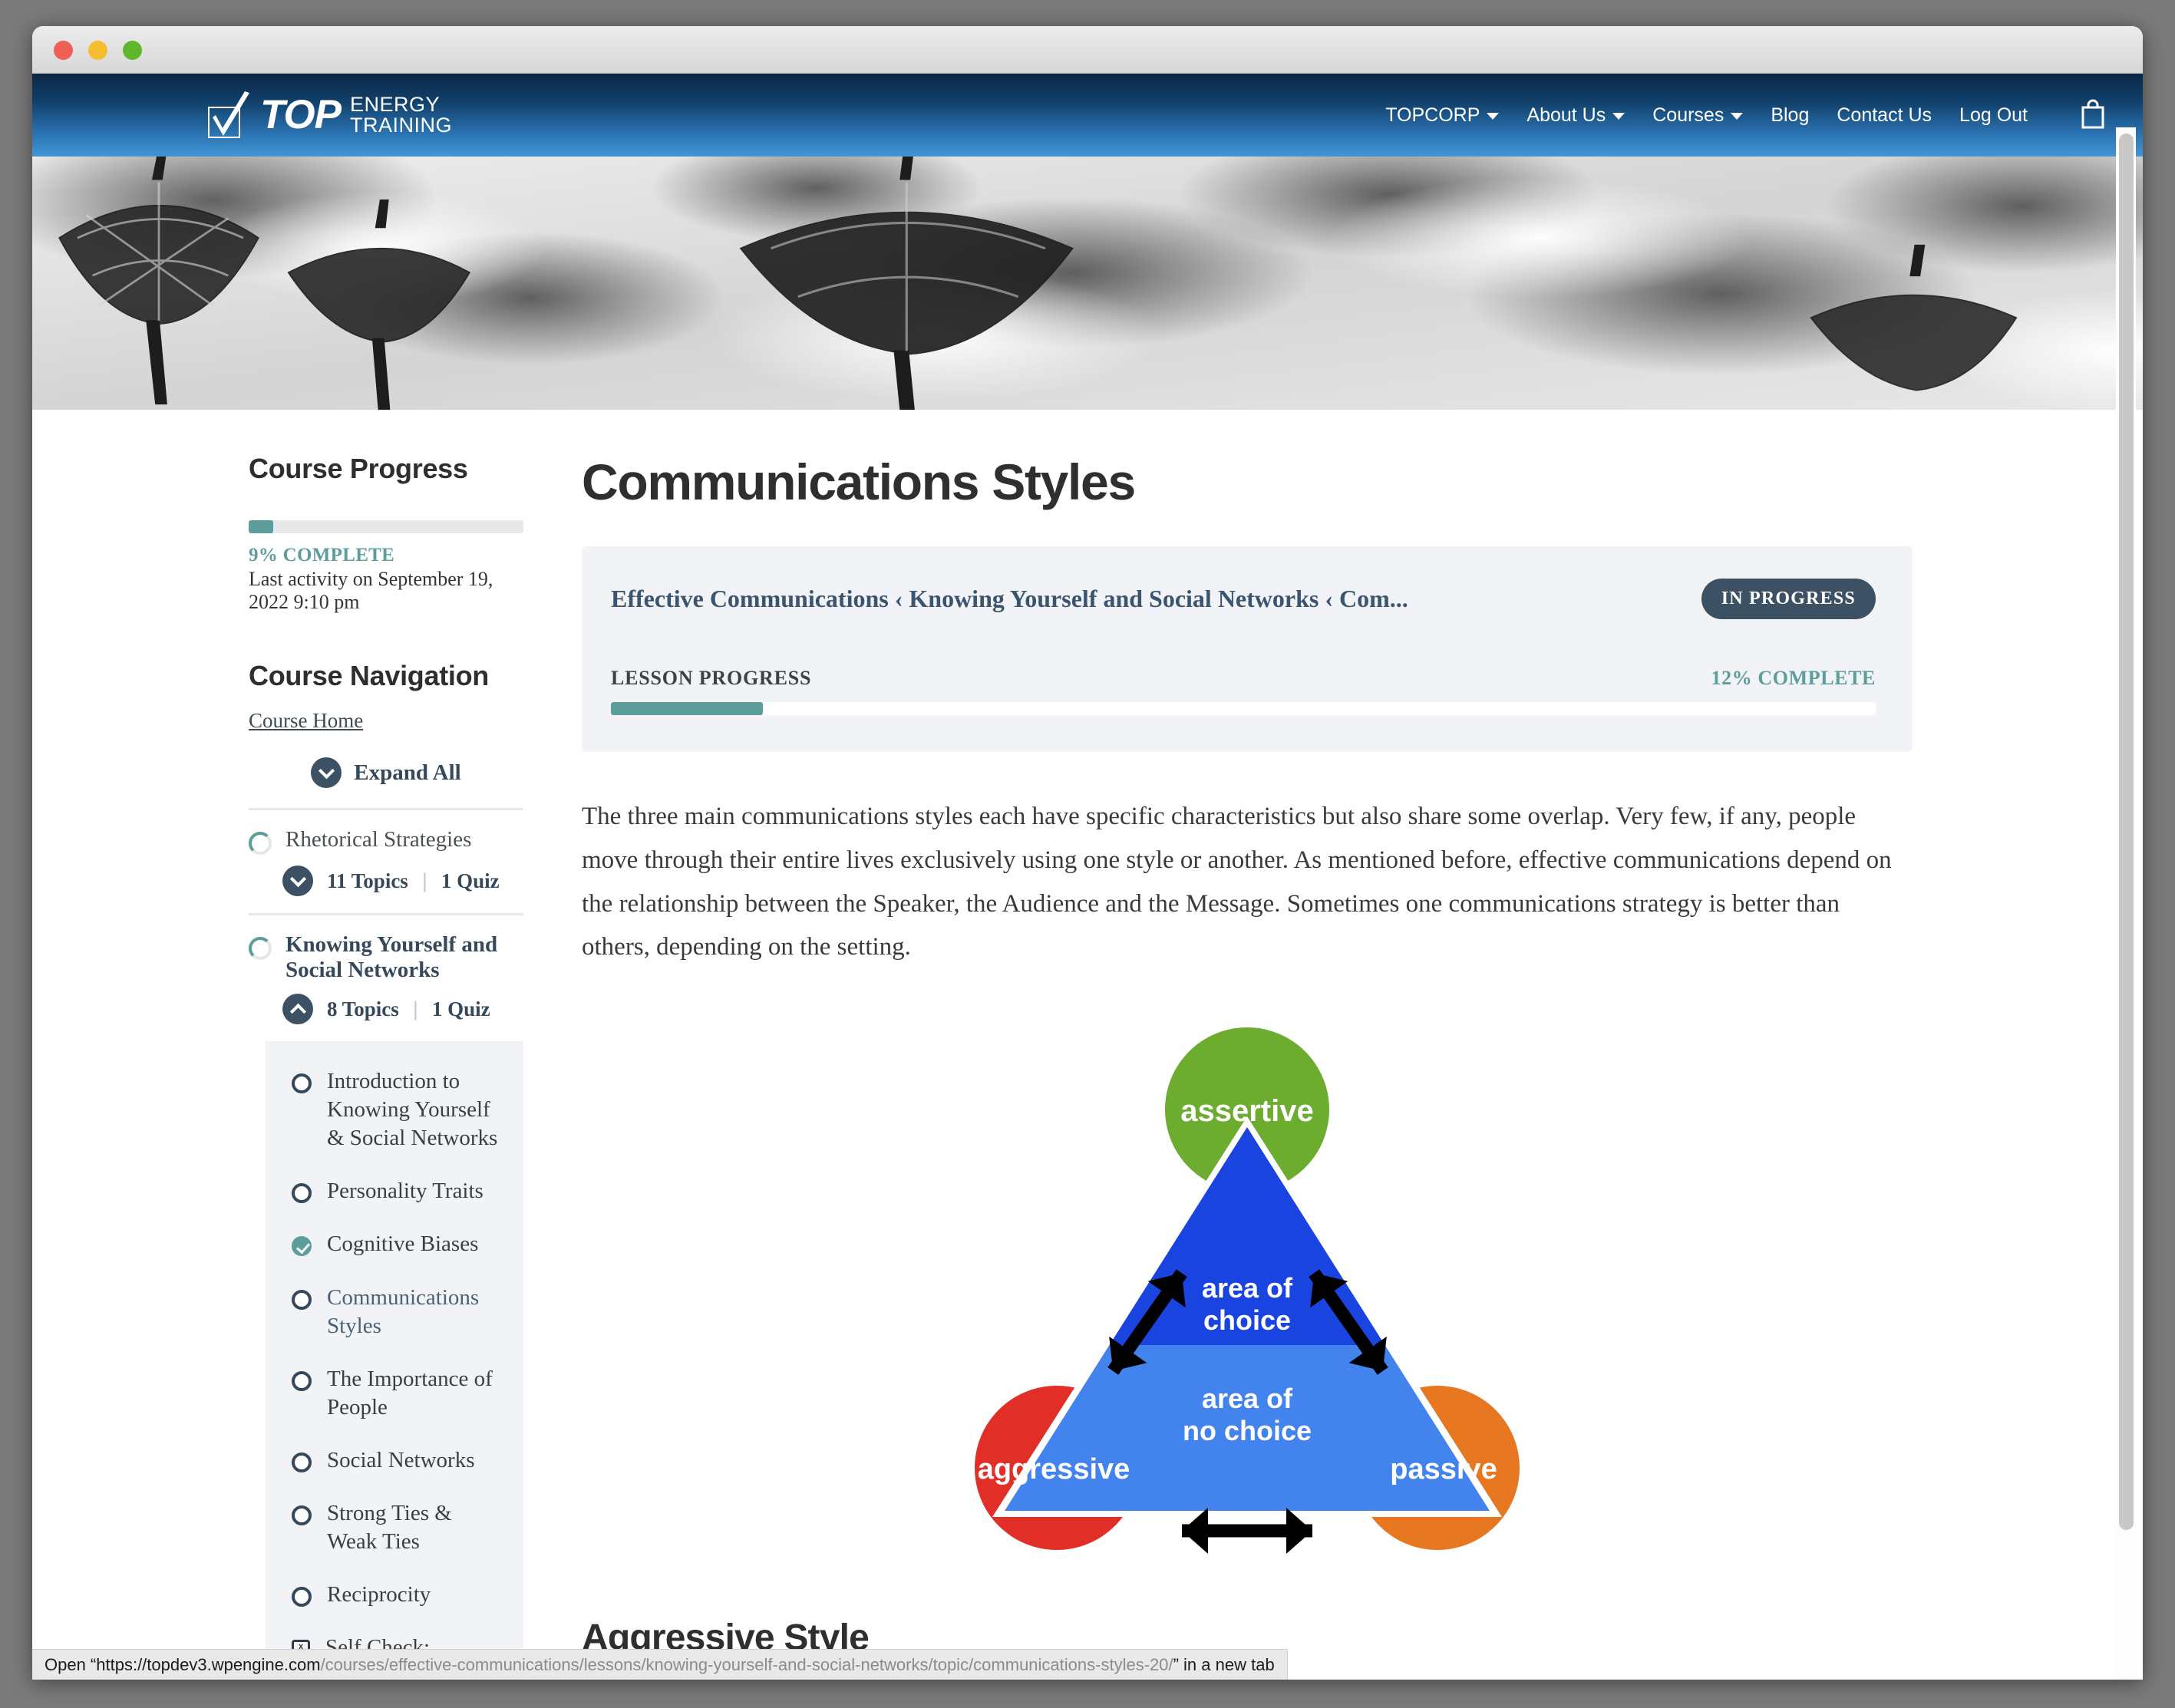 Image resolution: width=2175 pixels, height=1708 pixels. What do you see at coordinates (386, 526) in the screenshot?
I see `course-progress-bar` at bounding box center [386, 526].